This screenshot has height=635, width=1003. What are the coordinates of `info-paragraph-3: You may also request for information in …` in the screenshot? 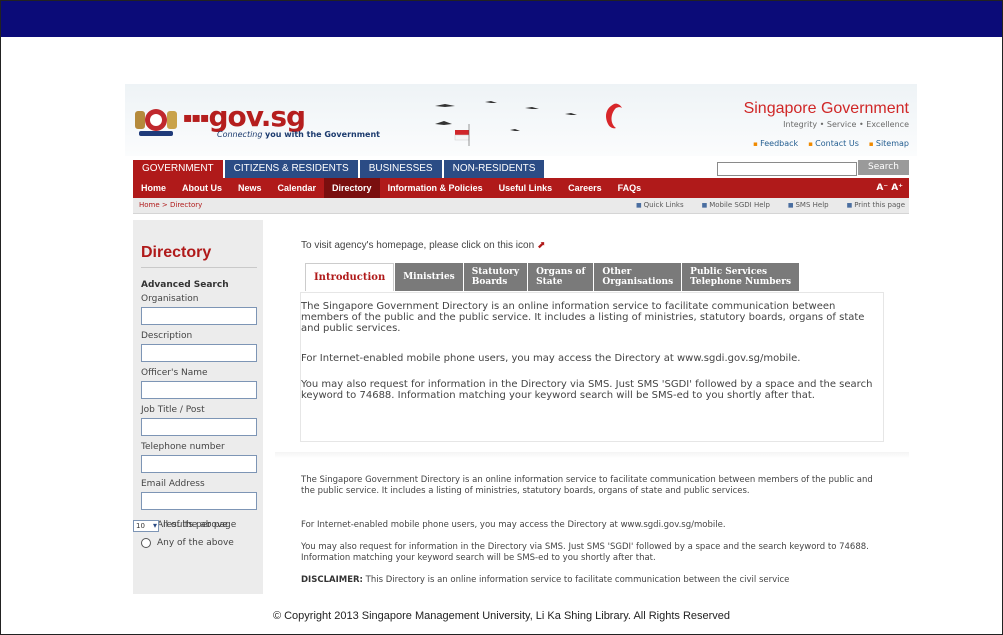 It's located at (585, 552).